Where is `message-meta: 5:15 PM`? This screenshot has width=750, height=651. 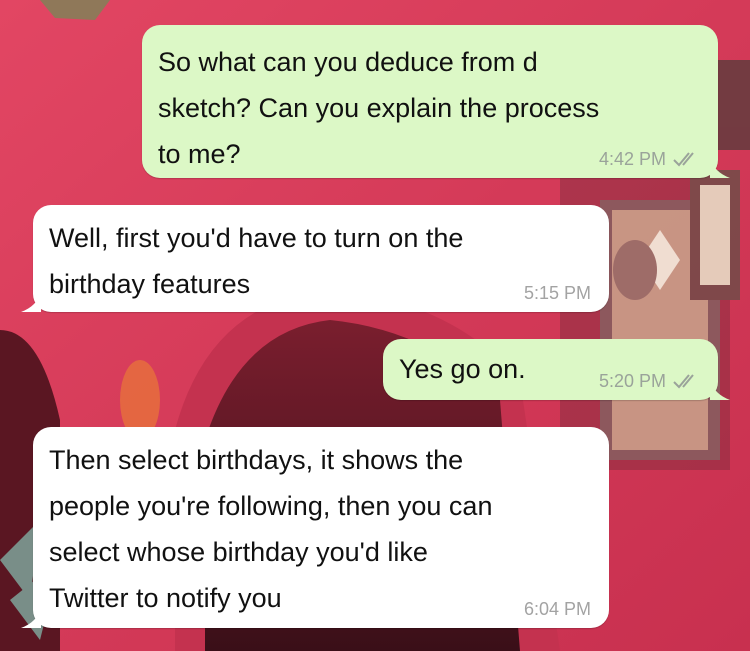 message-meta: 5:15 PM is located at coordinates (557, 293).